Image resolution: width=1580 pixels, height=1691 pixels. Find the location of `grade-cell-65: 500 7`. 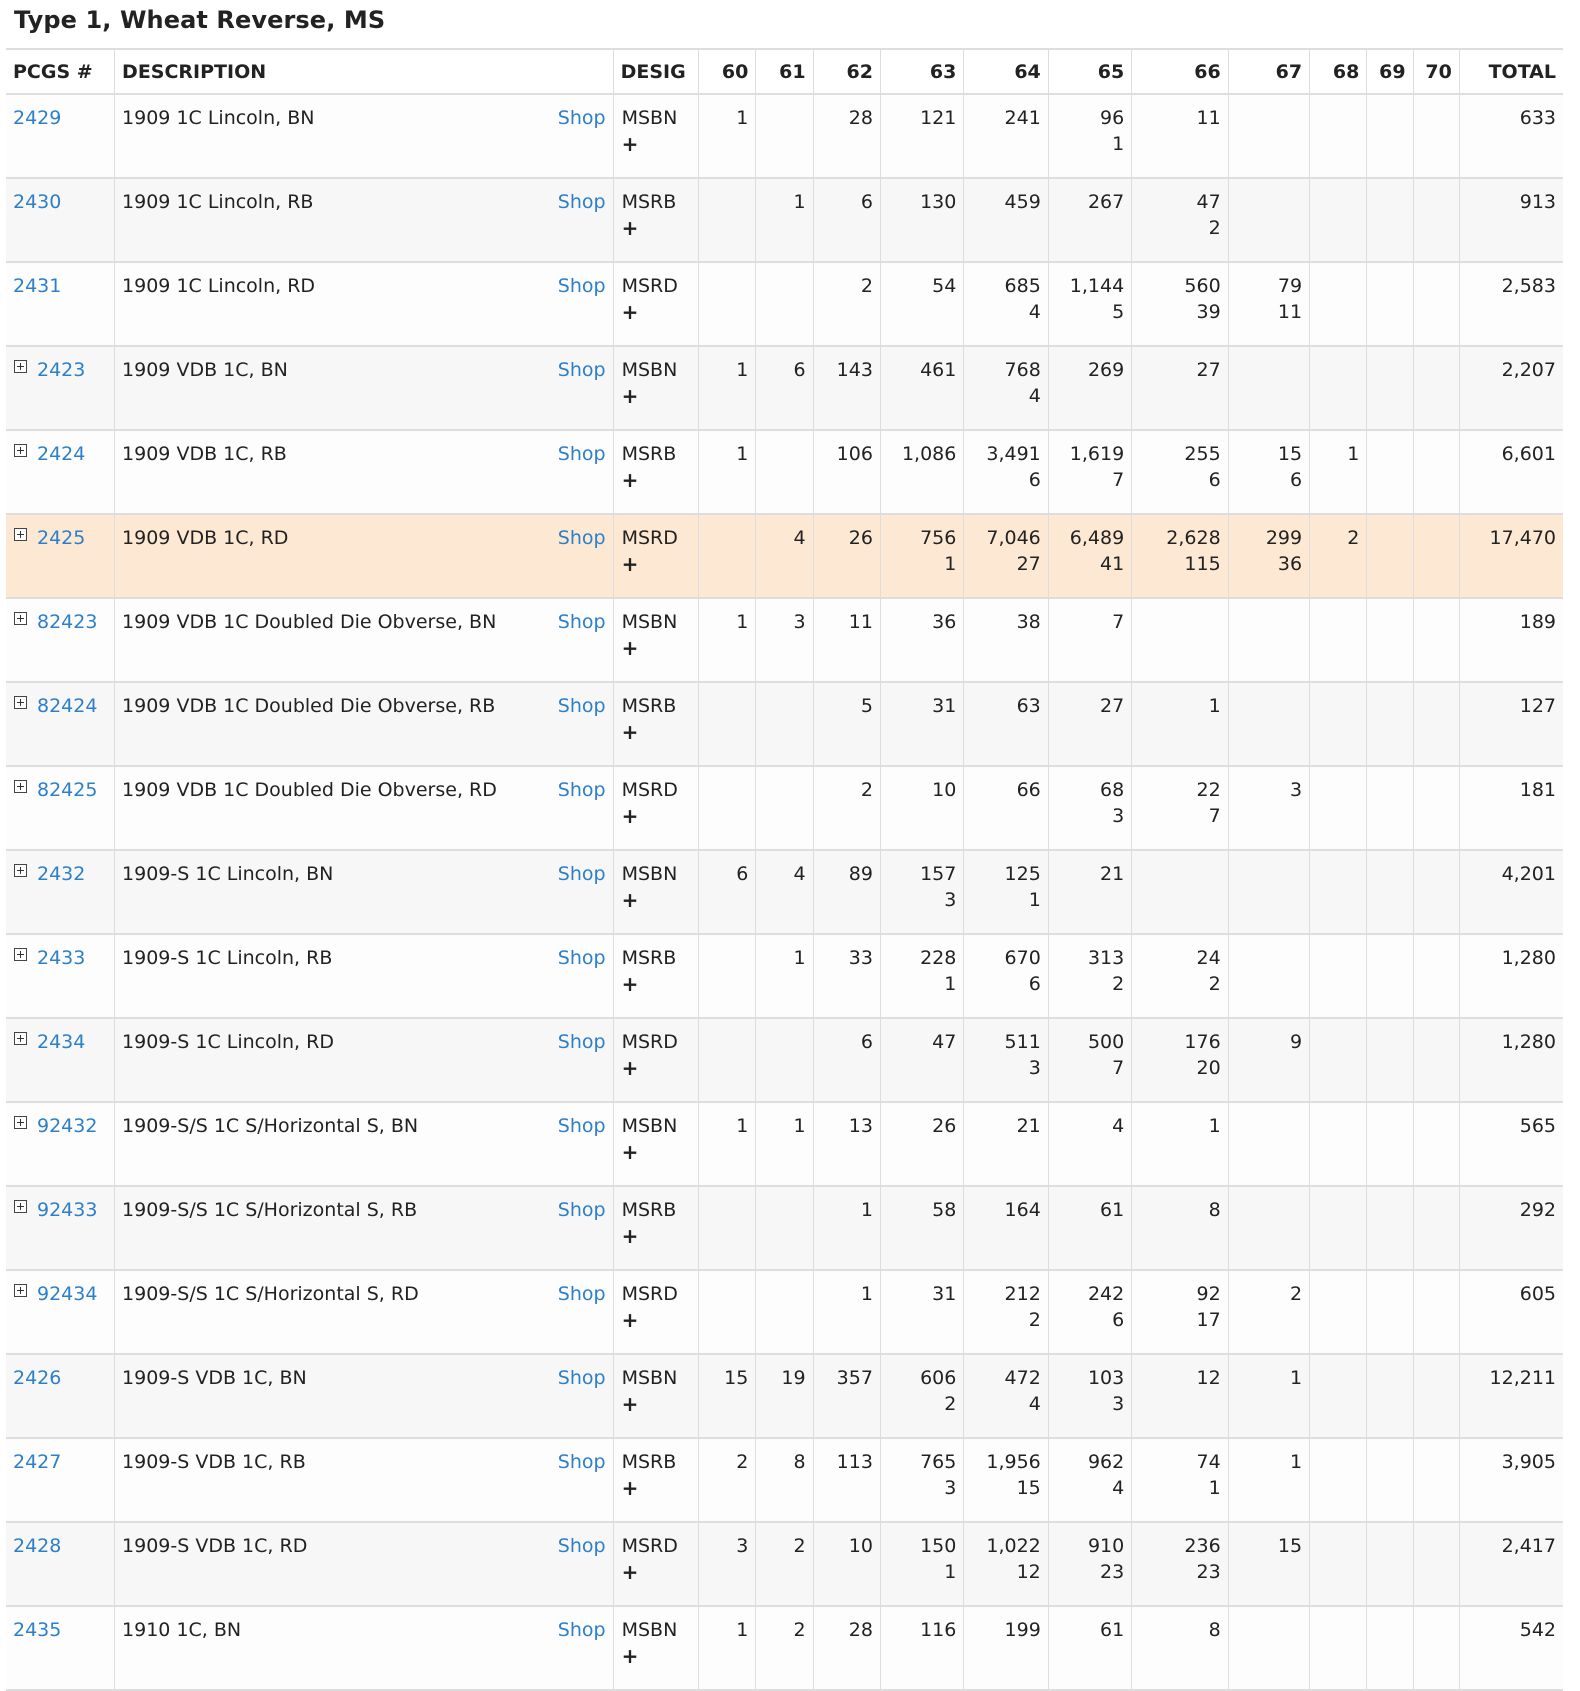

grade-cell-65: 500 7 is located at coordinates (1089, 1060).